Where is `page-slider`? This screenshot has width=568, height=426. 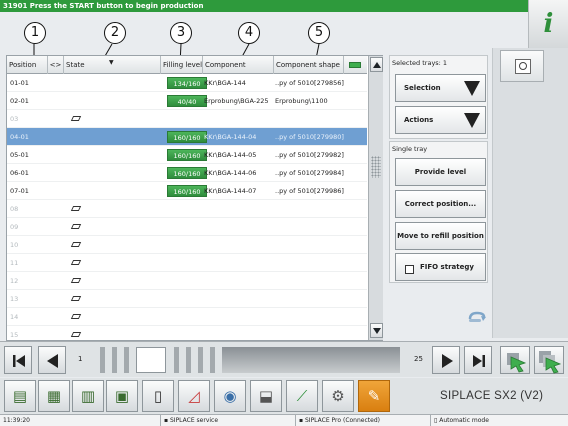 page-slider is located at coordinates (250, 360).